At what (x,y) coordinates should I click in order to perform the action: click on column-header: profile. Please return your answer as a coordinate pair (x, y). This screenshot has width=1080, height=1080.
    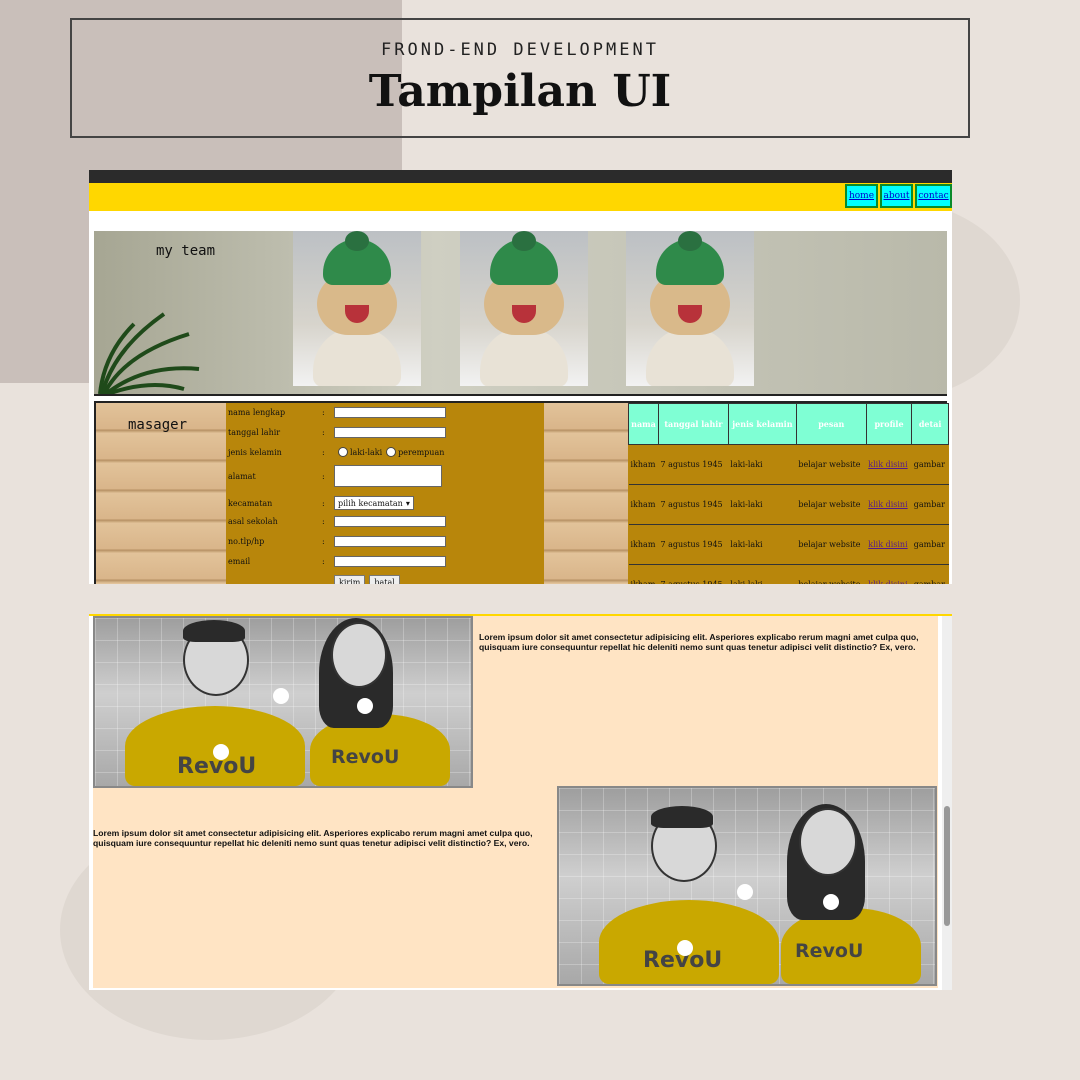
    Looking at the image, I should click on (889, 424).